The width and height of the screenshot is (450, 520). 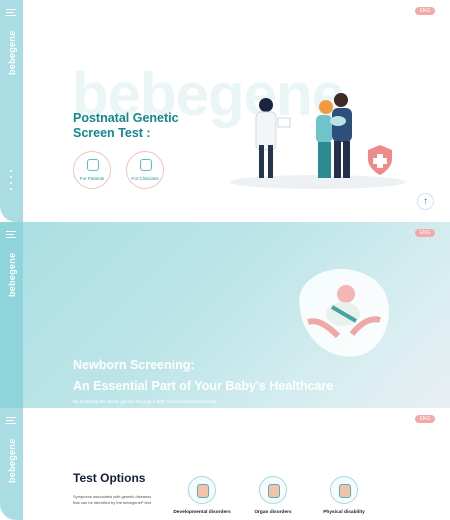 What do you see at coordinates (93, 165) in the screenshot?
I see `patients-icon` at bounding box center [93, 165].